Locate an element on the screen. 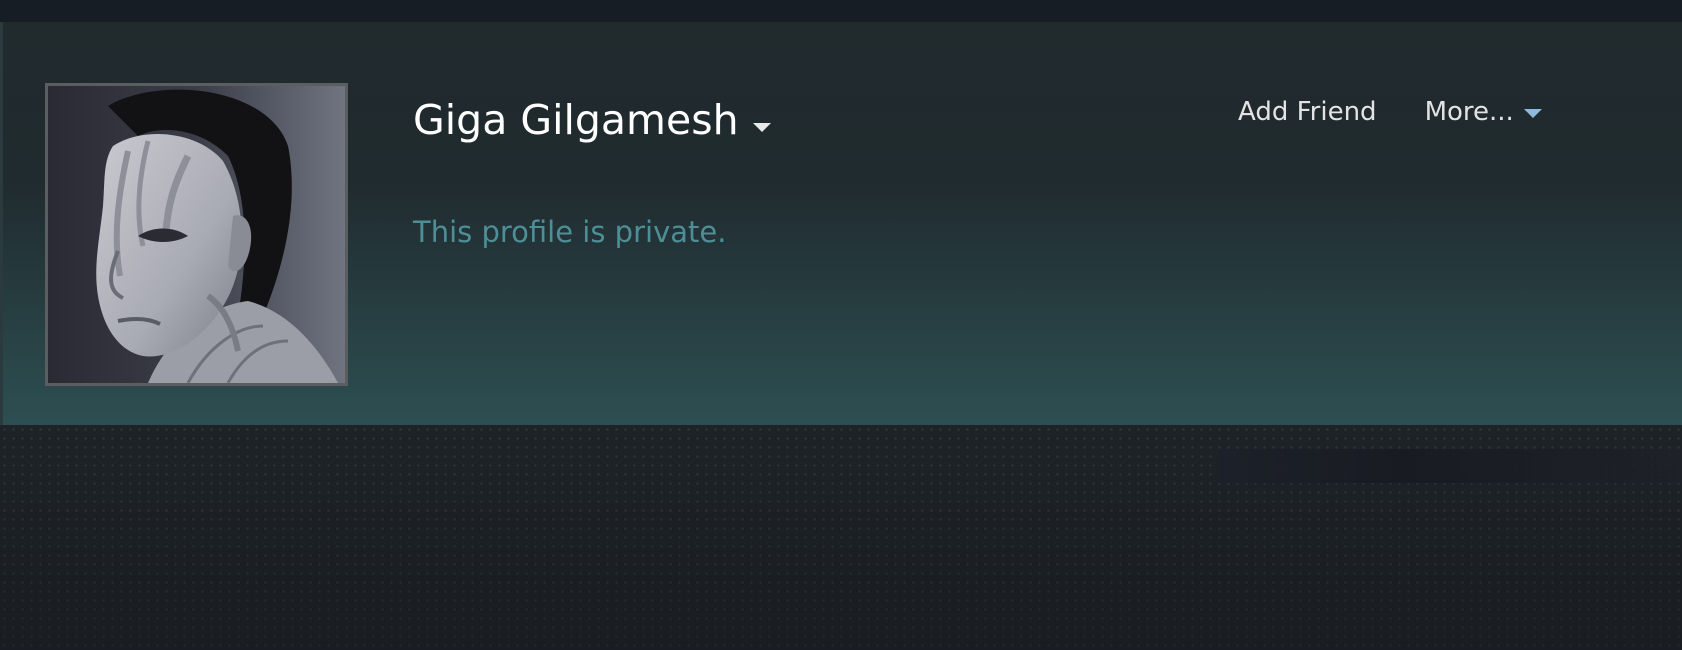 This screenshot has width=1682, height=650. top-bar is located at coordinates (841, 11).